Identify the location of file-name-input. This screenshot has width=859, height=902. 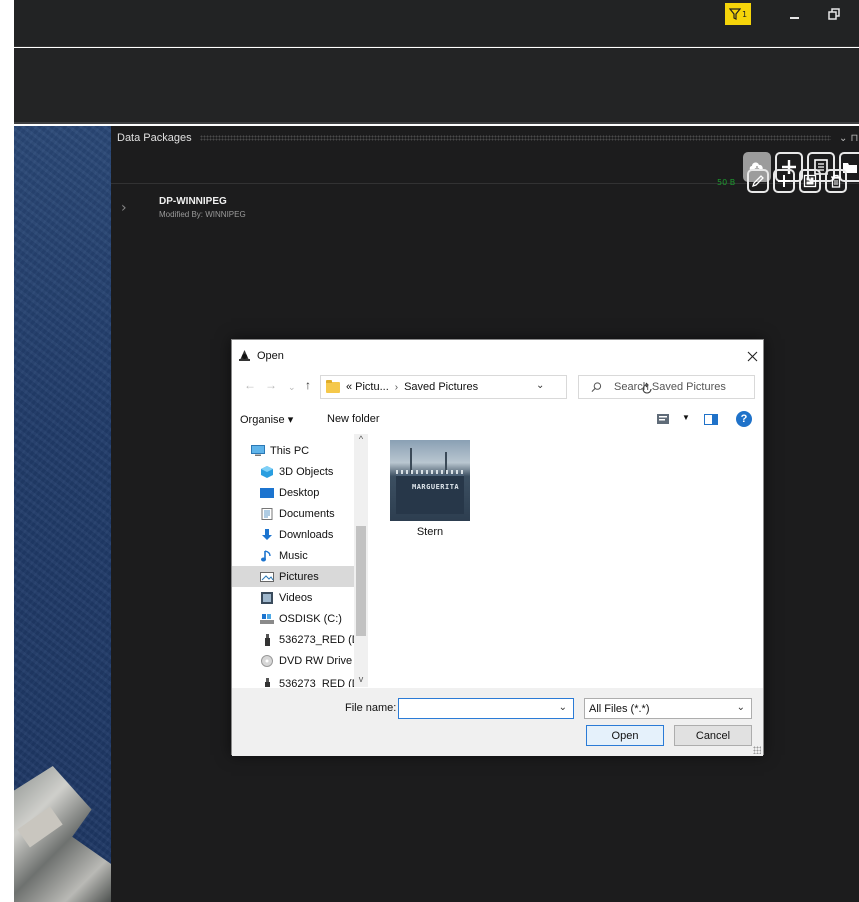
(481, 708).